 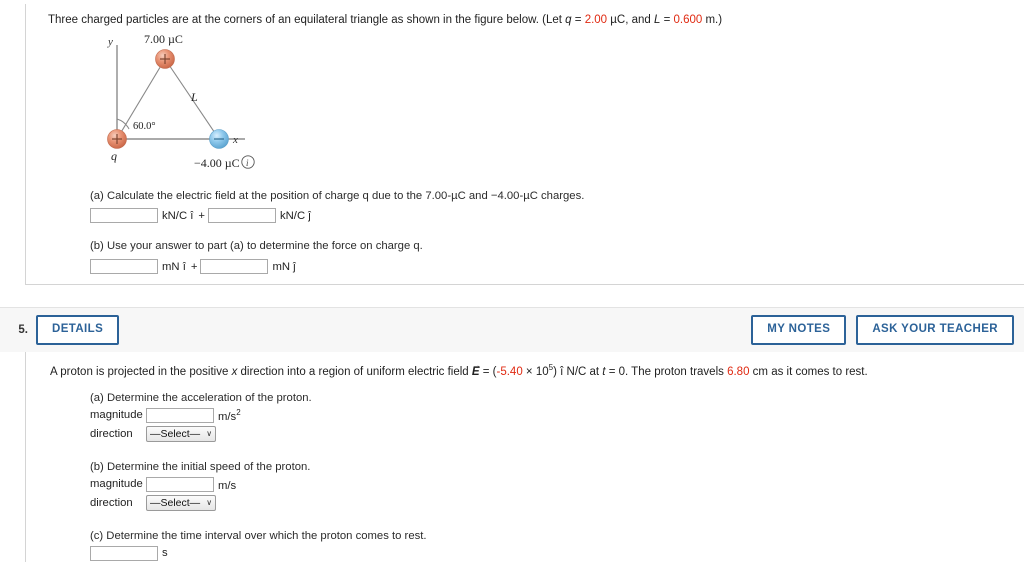 I want to click on triangle-figure: y x 7.00 µC −4.00 µC q L 60.0° i, so click(x=228, y=106).